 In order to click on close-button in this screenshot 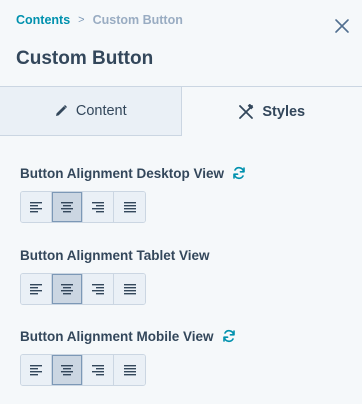, I will do `click(343, 27)`.